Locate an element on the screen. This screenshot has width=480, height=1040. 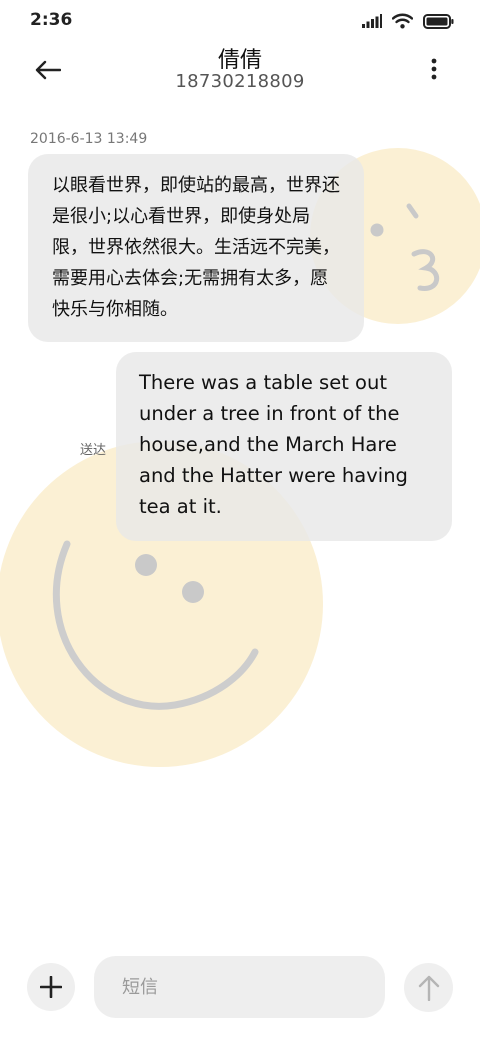
message-timestamp: 2016-6-13 13:49 is located at coordinates (89, 139).